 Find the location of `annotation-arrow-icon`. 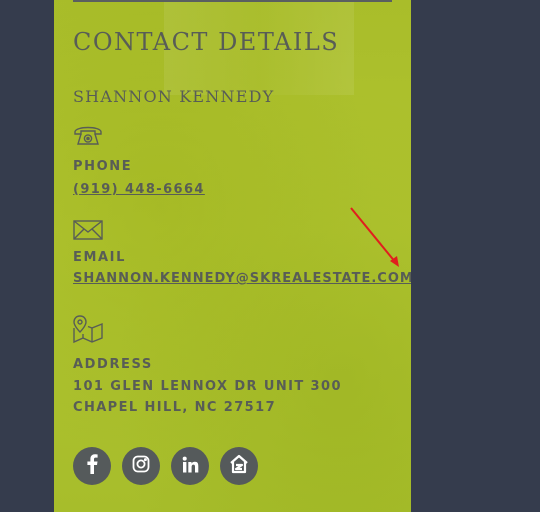

annotation-arrow-icon is located at coordinates (374, 237).